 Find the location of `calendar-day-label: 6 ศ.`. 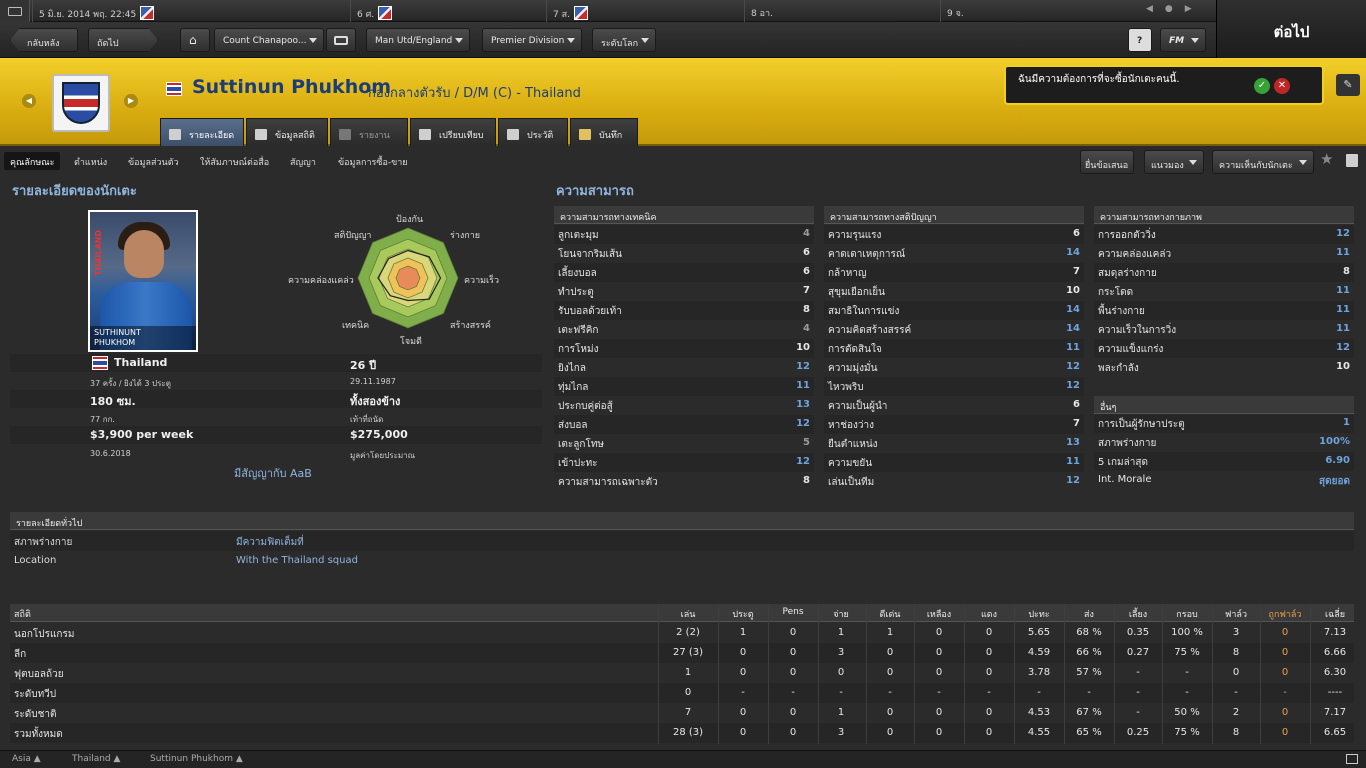

calendar-day-label: 6 ศ. is located at coordinates (366, 15).